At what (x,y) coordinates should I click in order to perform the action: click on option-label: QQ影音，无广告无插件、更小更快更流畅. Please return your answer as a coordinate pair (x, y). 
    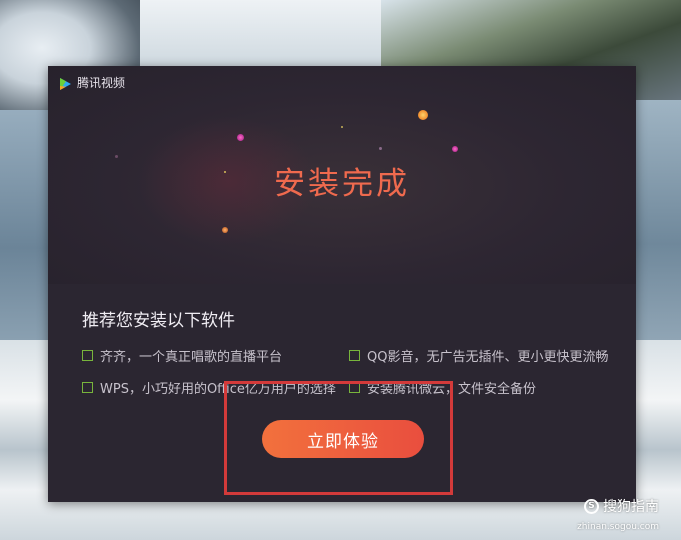
    Looking at the image, I should click on (488, 357).